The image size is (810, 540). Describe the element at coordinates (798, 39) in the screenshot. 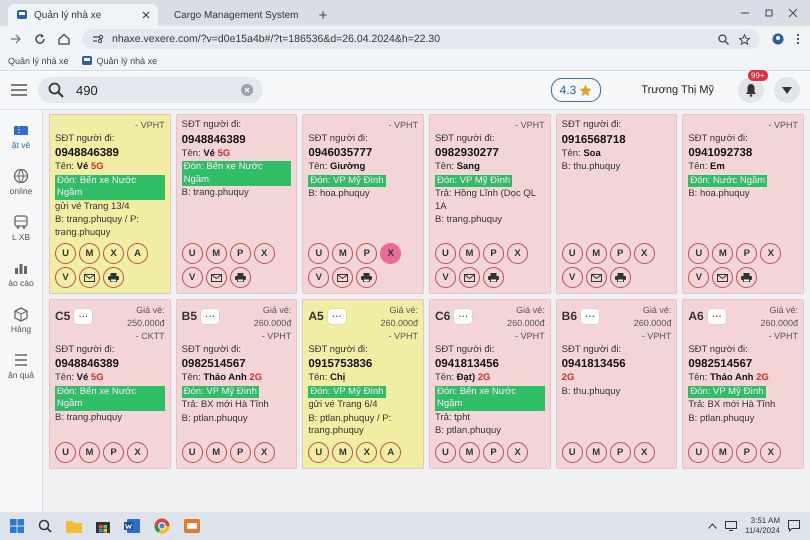

I see `more-icon` at that location.